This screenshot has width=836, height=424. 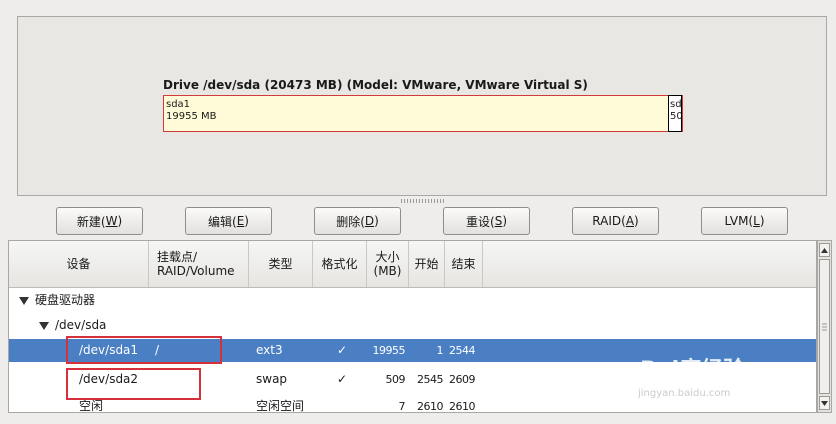 What do you see at coordinates (280, 406) in the screenshot?
I see `row-type: 空闲空间` at bounding box center [280, 406].